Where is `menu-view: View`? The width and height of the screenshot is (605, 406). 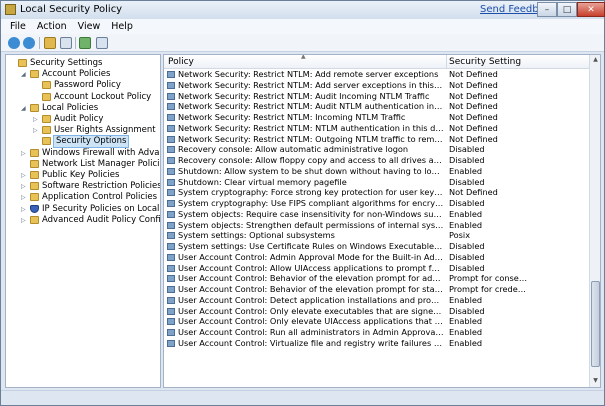 menu-view: View is located at coordinates (89, 26).